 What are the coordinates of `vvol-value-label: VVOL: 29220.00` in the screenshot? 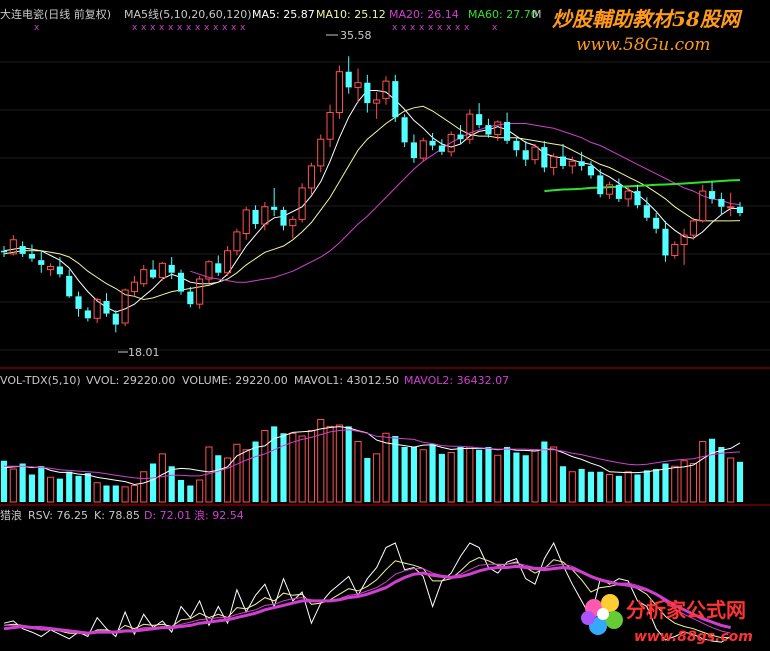 It's located at (130, 380).